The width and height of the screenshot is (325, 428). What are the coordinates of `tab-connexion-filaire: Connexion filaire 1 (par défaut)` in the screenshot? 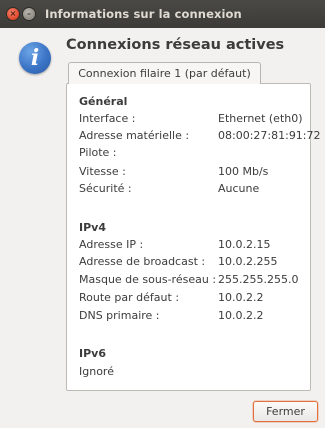 It's located at (164, 73).